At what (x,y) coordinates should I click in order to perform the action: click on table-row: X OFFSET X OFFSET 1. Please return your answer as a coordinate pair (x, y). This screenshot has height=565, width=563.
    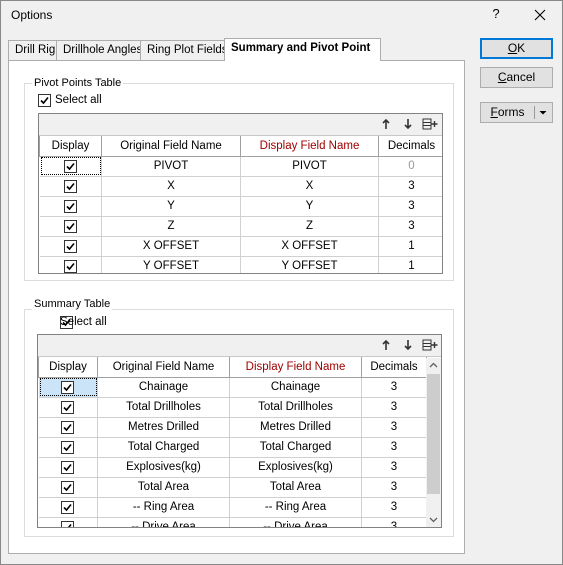
    Looking at the image, I should click on (240, 246).